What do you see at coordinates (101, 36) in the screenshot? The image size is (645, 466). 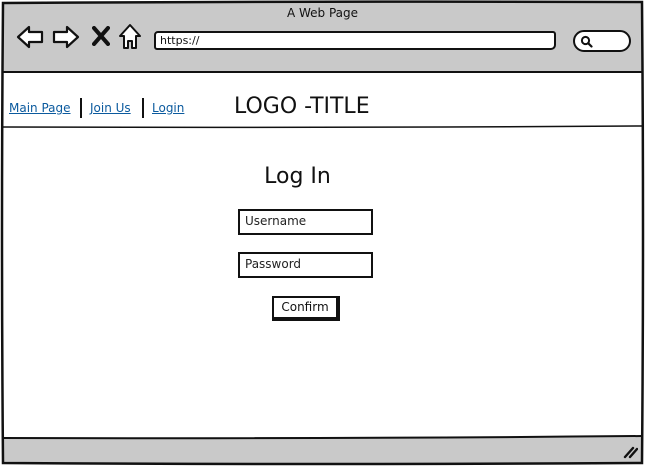 I see `stop-x-icon` at bounding box center [101, 36].